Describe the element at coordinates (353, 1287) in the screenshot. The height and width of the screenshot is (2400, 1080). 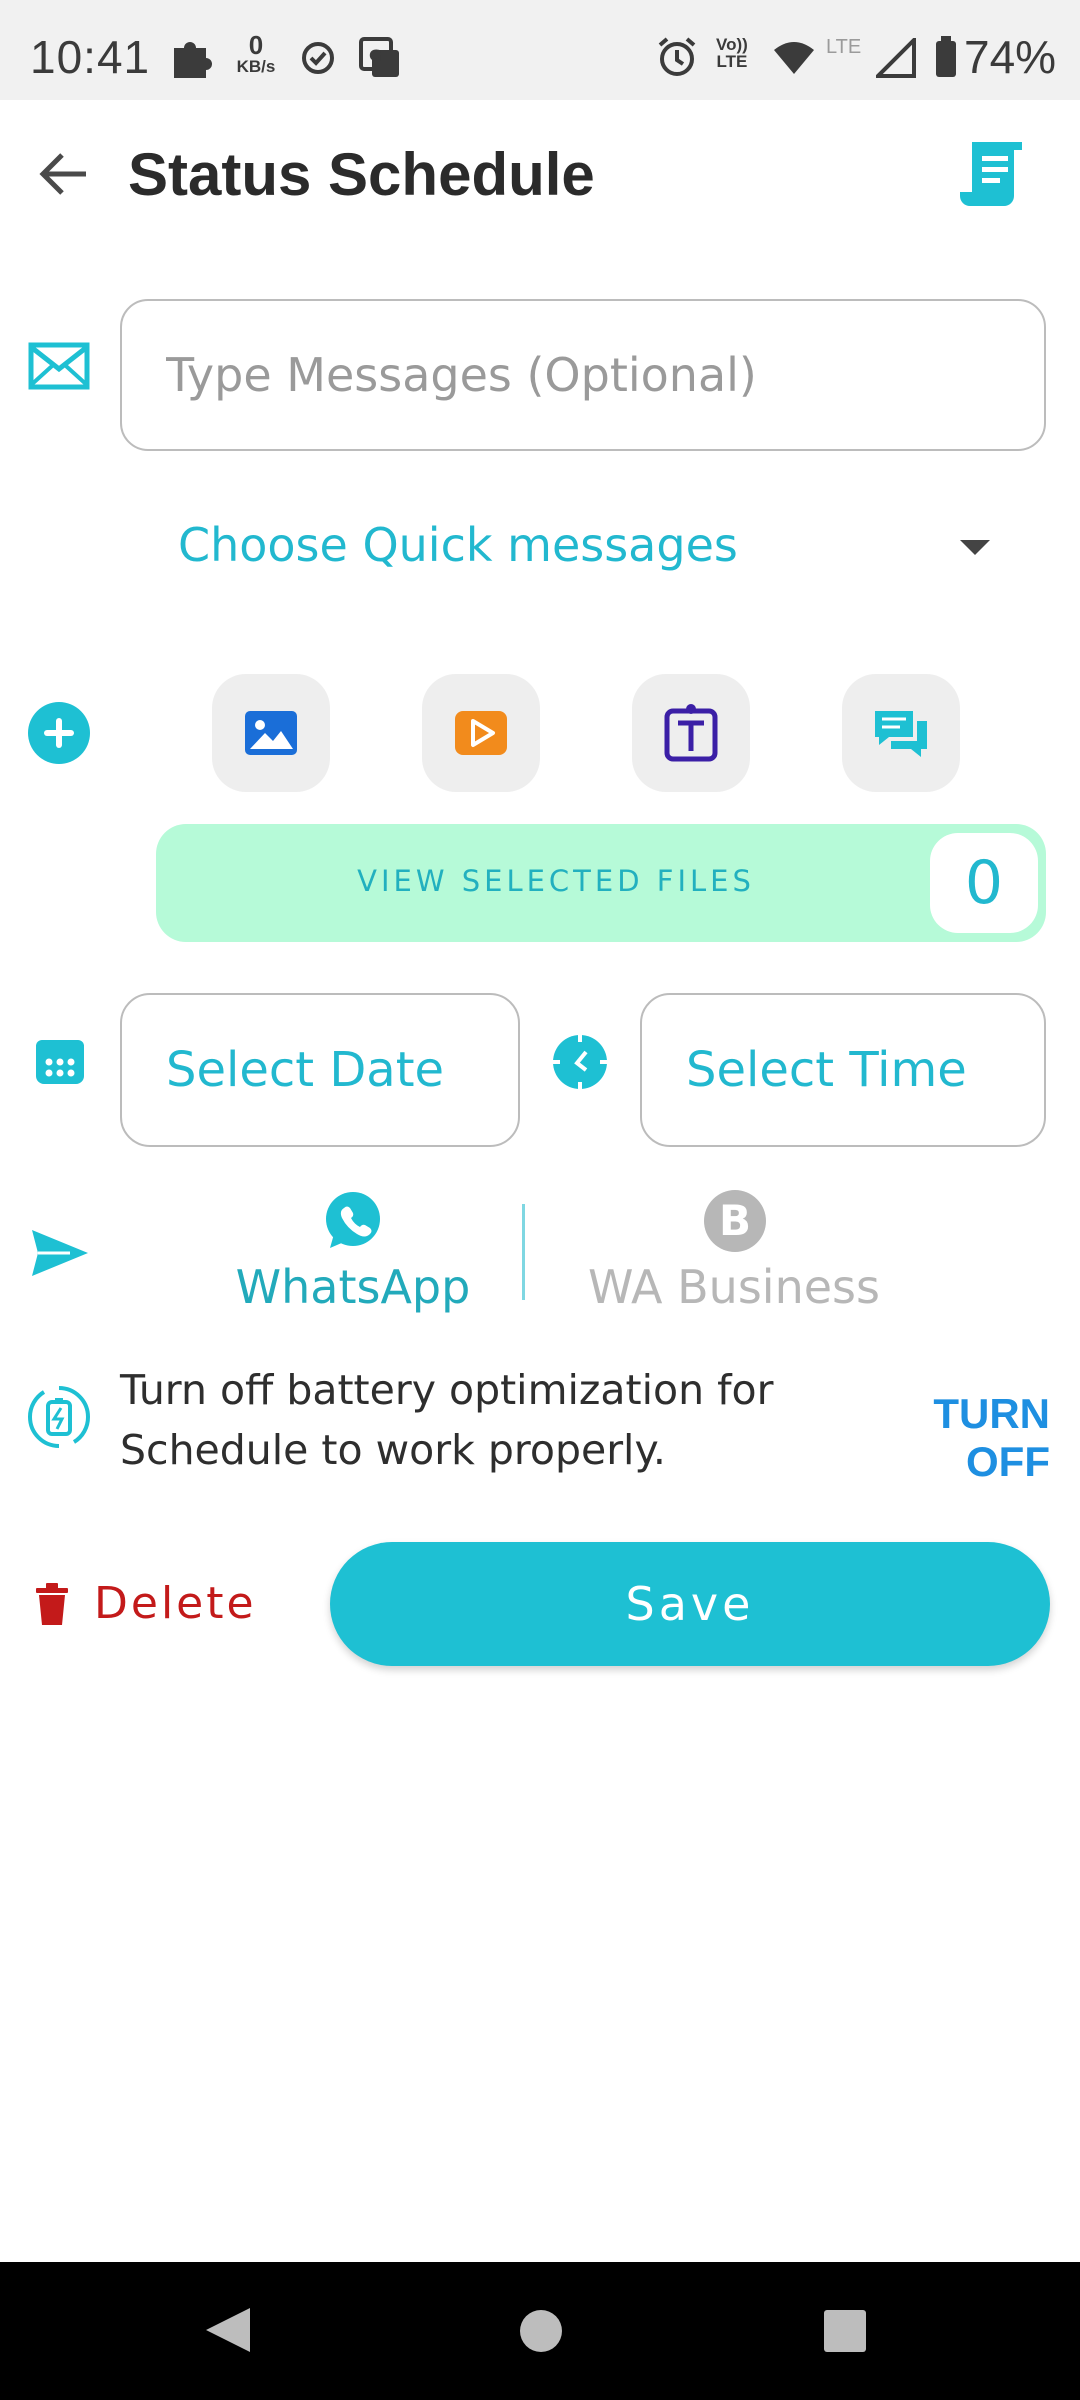
I see `whatsapp-option: WhatsApp` at that location.